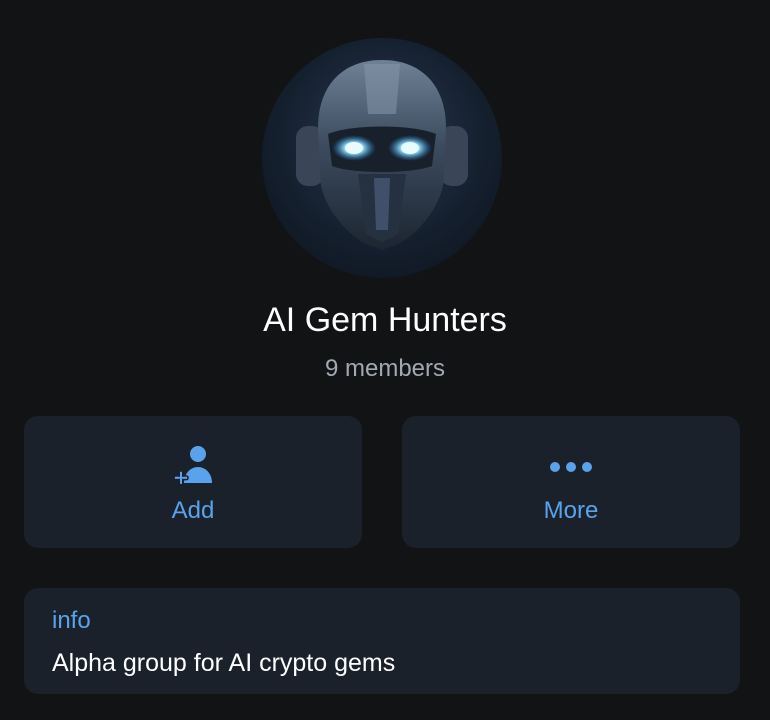 This screenshot has height=720, width=770. Describe the element at coordinates (71, 620) in the screenshot. I see `info-label: info` at that location.